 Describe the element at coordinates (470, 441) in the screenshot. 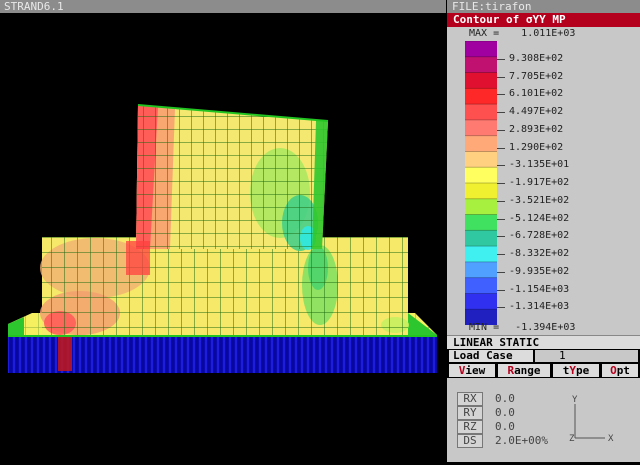

I see `ds-label: DS` at that location.